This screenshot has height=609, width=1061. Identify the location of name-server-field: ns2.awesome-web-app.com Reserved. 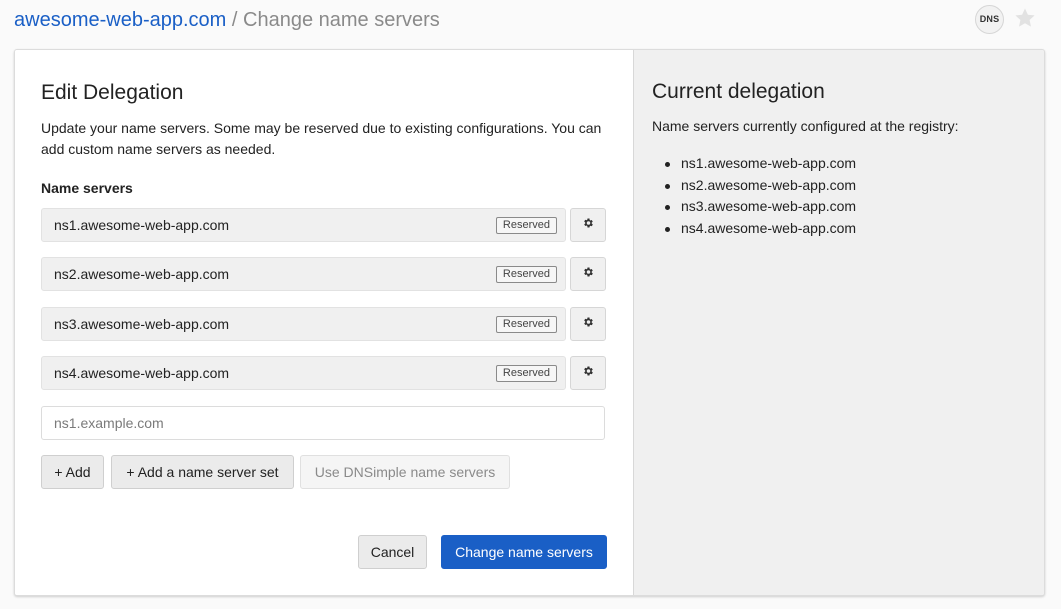
(303, 274).